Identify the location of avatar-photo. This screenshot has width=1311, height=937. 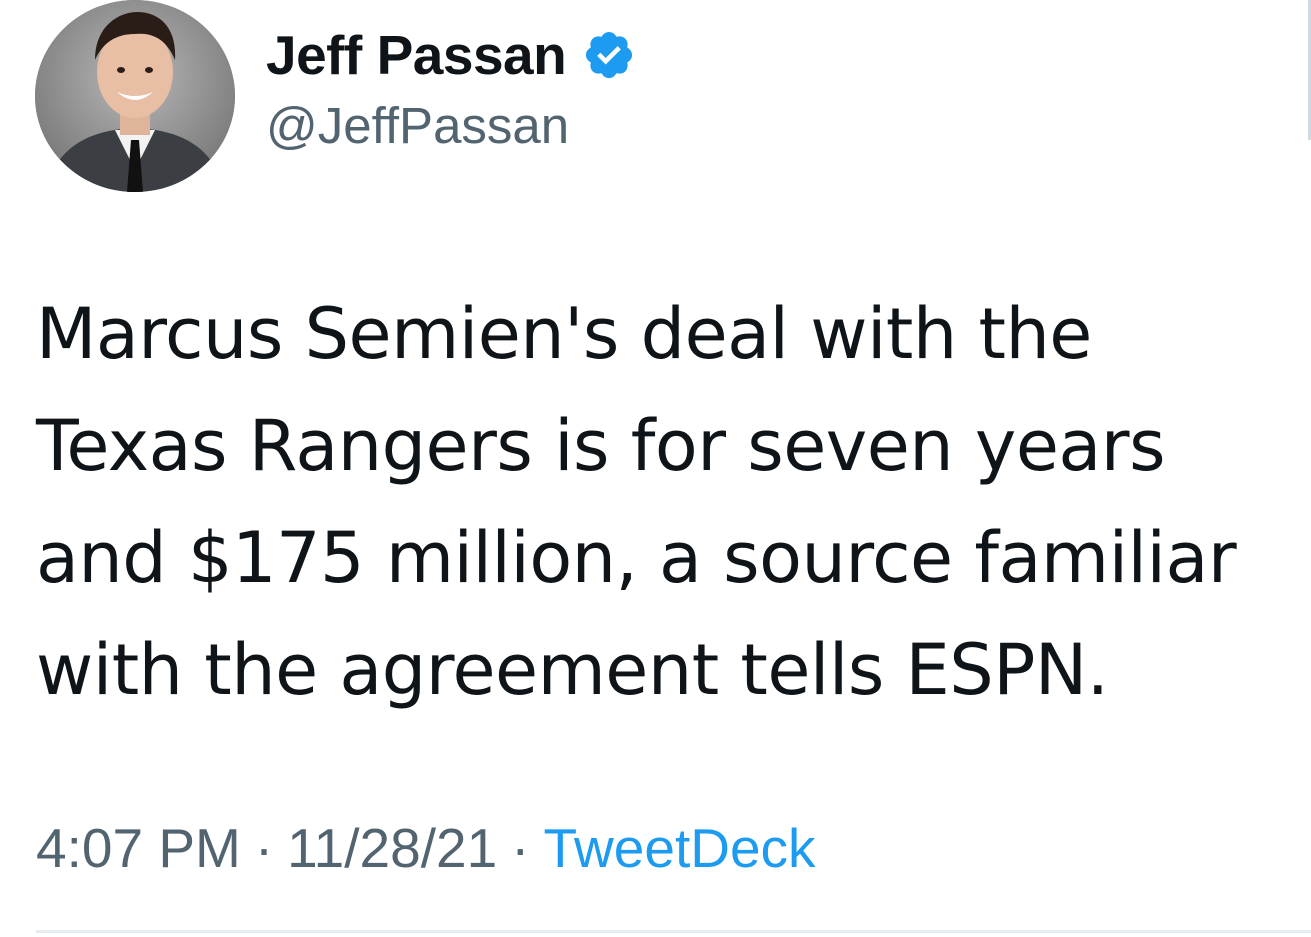
(135, 96).